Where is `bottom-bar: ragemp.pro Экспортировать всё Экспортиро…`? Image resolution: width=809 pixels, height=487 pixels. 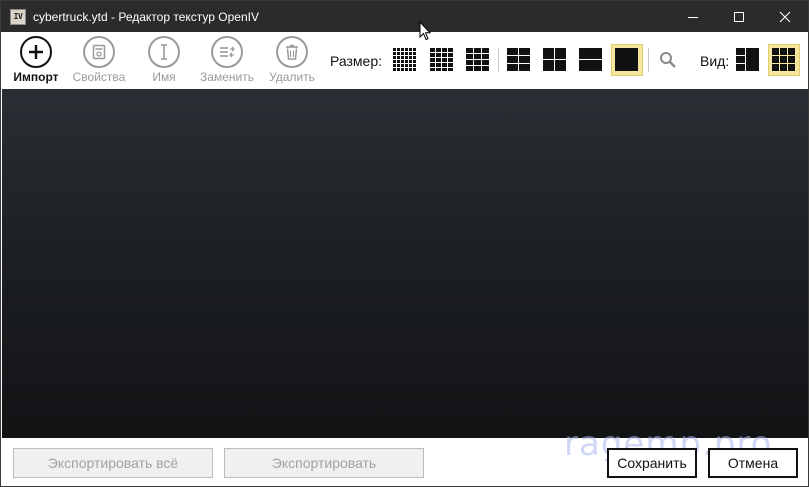
bottom-bar: ragemp.pro Экспортировать всё Экспортиро… is located at coordinates (404, 455).